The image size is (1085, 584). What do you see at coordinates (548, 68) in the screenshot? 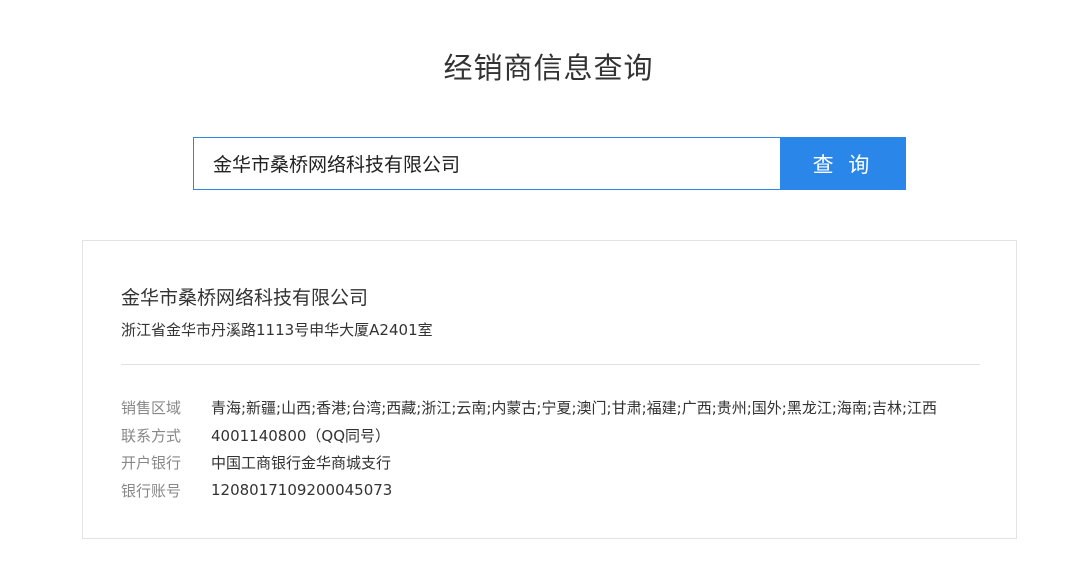
I see `page-title: 经销商信息查询` at bounding box center [548, 68].